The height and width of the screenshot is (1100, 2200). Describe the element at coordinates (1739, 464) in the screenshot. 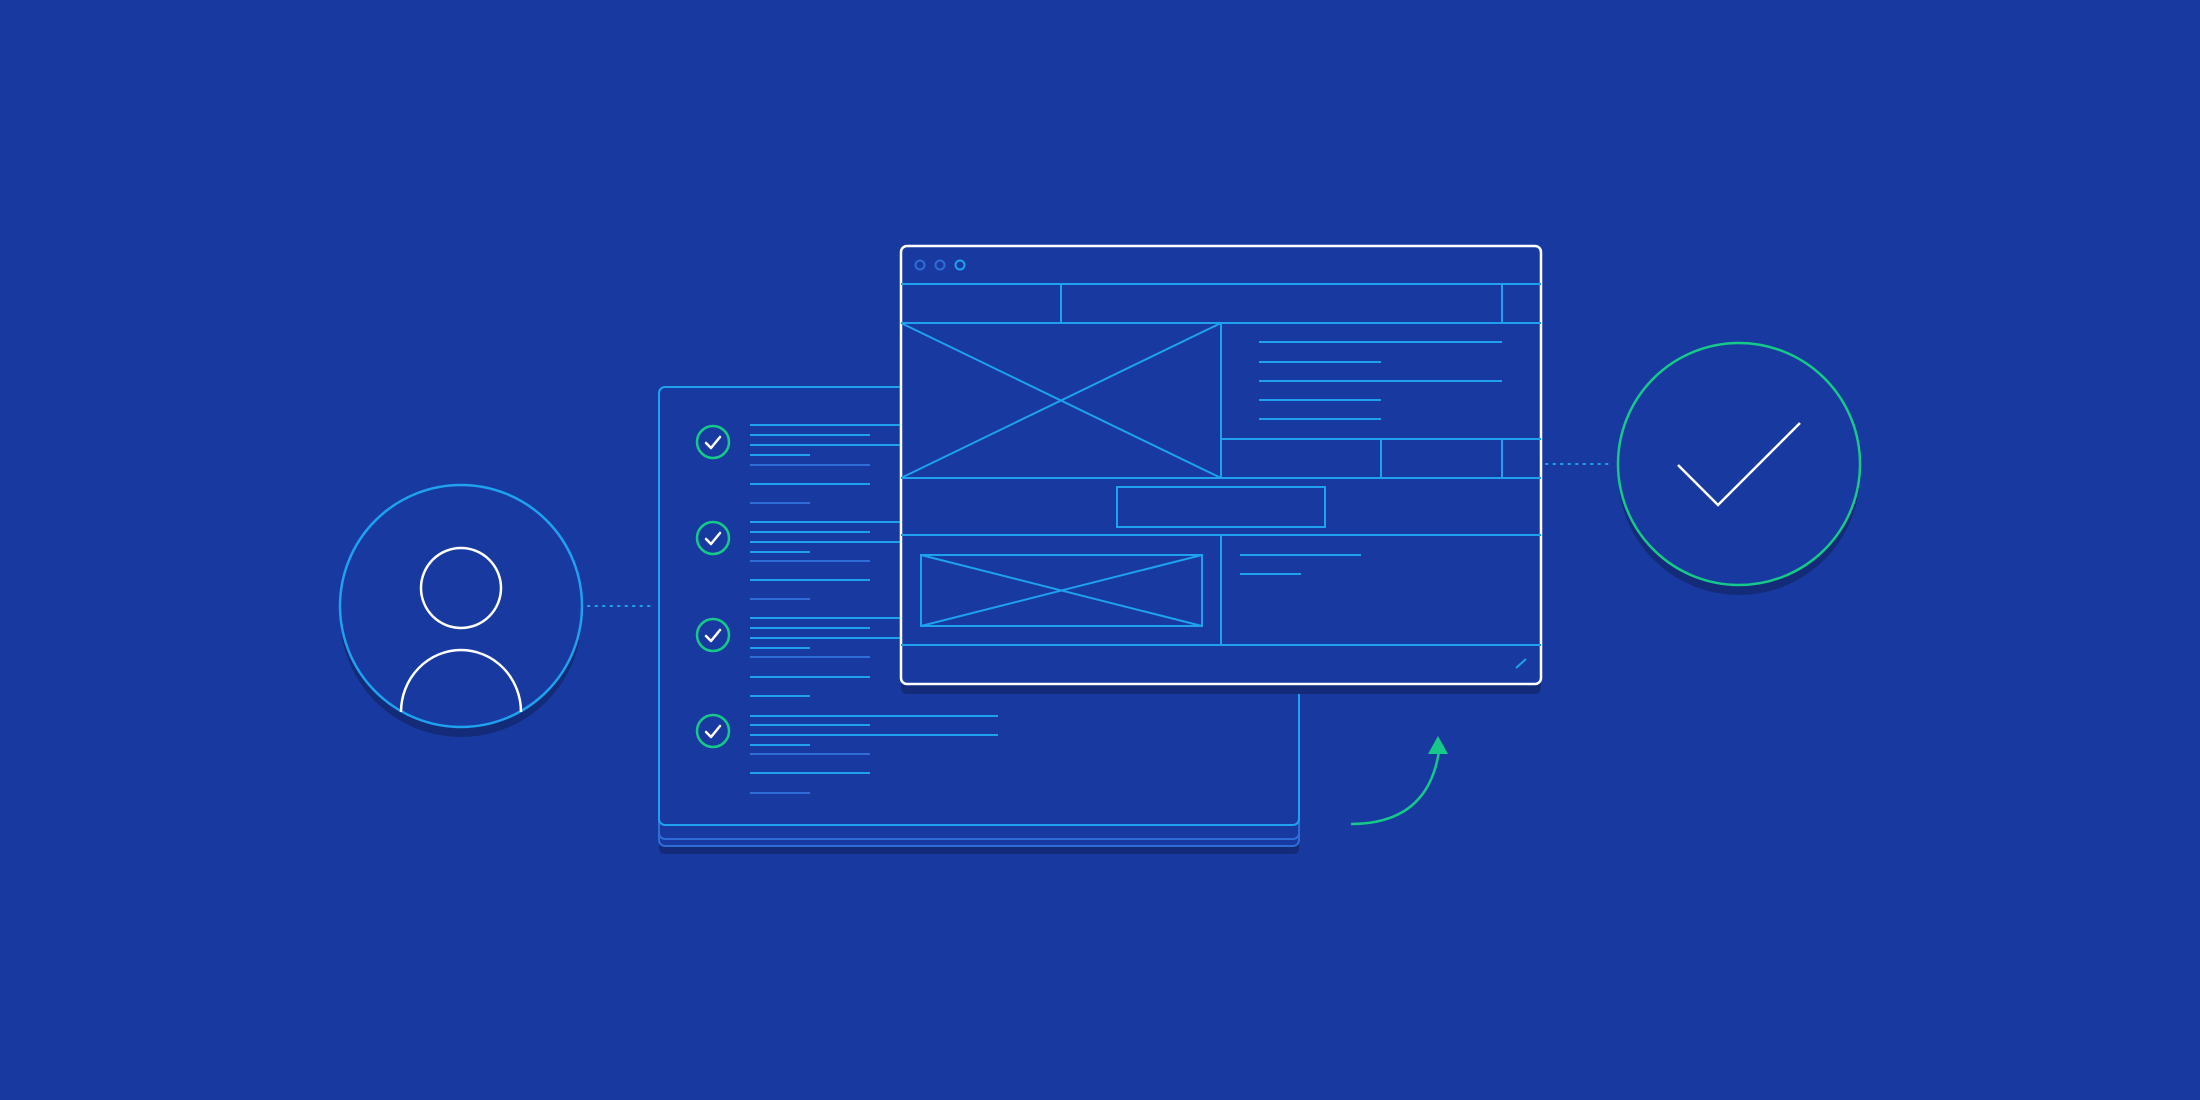

I see `success-circle` at that location.